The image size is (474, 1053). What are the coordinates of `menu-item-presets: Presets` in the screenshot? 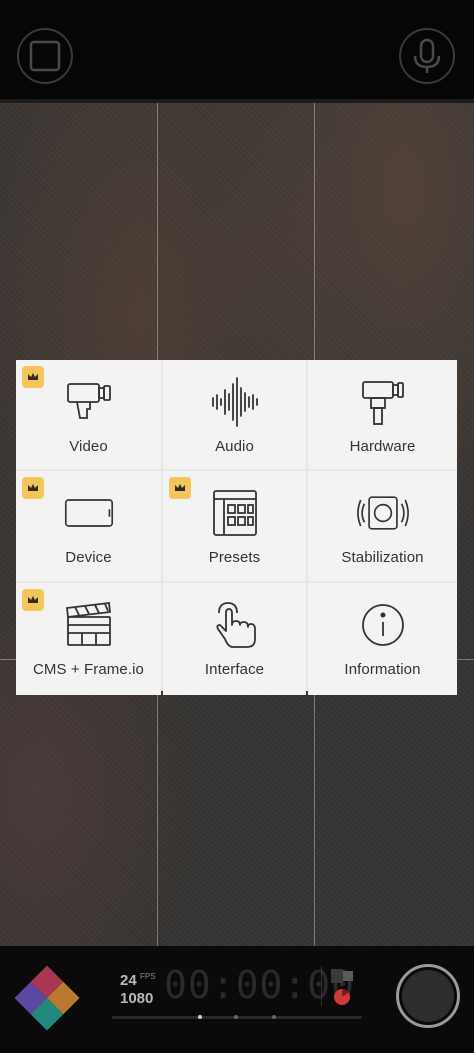 It's located at (234, 526).